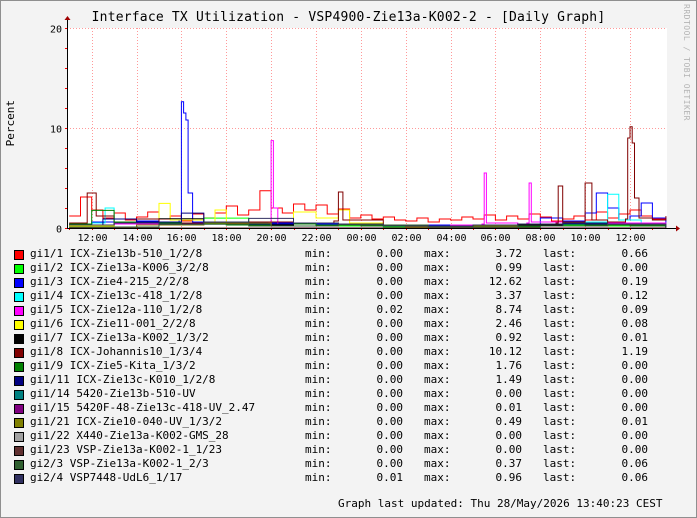 The width and height of the screenshot is (697, 518). Describe the element at coordinates (109, 281) in the screenshot. I see `legend-series-name: gi1/3 ICX-Zie4-215_2/2/8` at that location.